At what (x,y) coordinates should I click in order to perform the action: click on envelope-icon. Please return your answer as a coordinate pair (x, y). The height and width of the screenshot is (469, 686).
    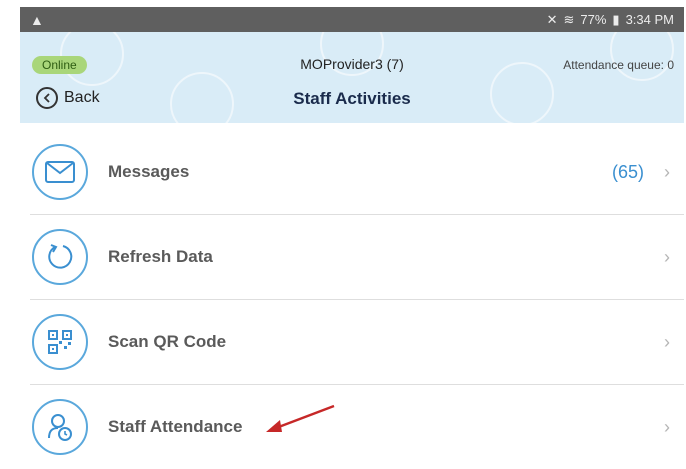
    Looking at the image, I should click on (60, 172).